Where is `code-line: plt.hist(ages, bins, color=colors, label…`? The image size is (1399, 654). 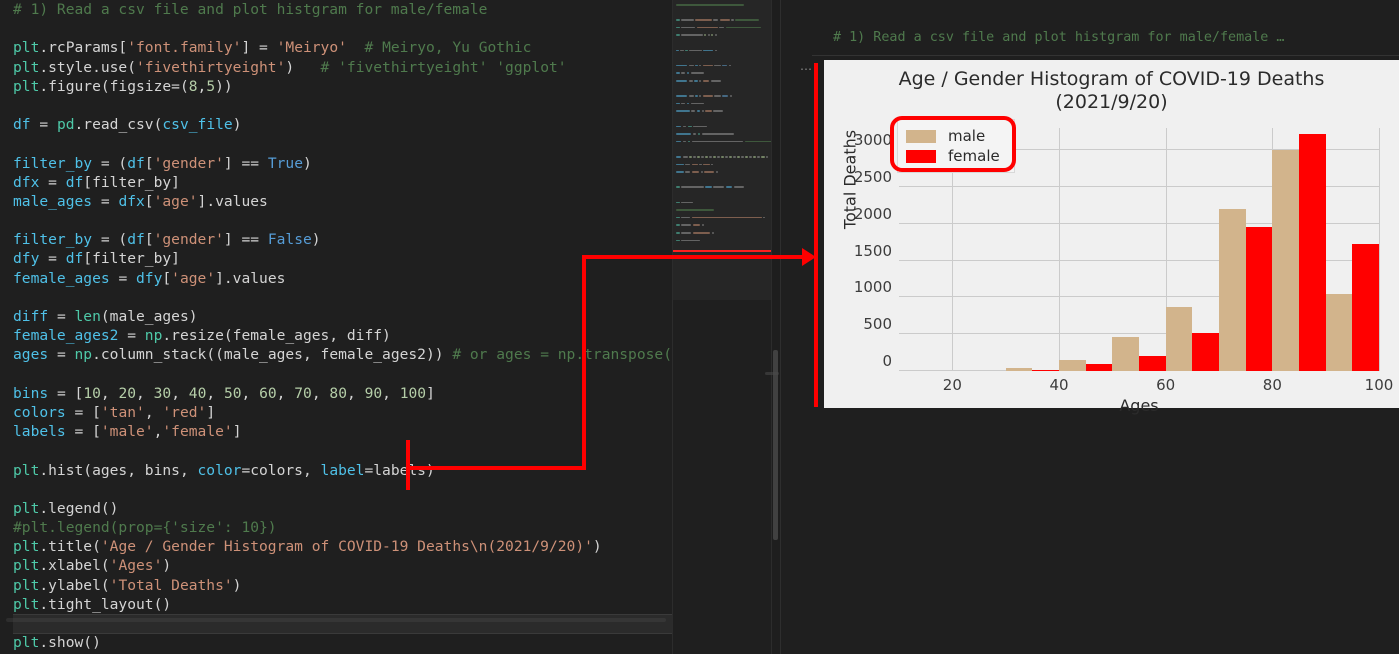
code-line: plt.hist(ages, bins, color=colors, label… is located at coordinates (342, 470).